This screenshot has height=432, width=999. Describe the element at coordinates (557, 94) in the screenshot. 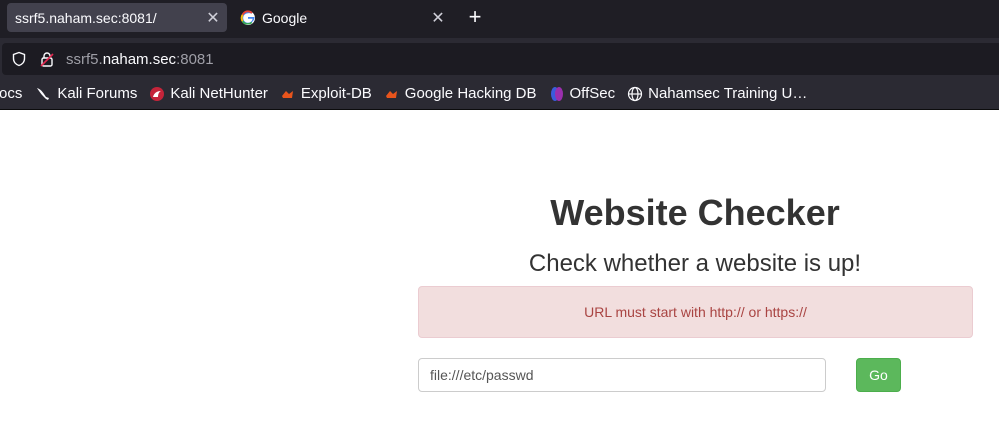

I see `offsec-icon` at that location.